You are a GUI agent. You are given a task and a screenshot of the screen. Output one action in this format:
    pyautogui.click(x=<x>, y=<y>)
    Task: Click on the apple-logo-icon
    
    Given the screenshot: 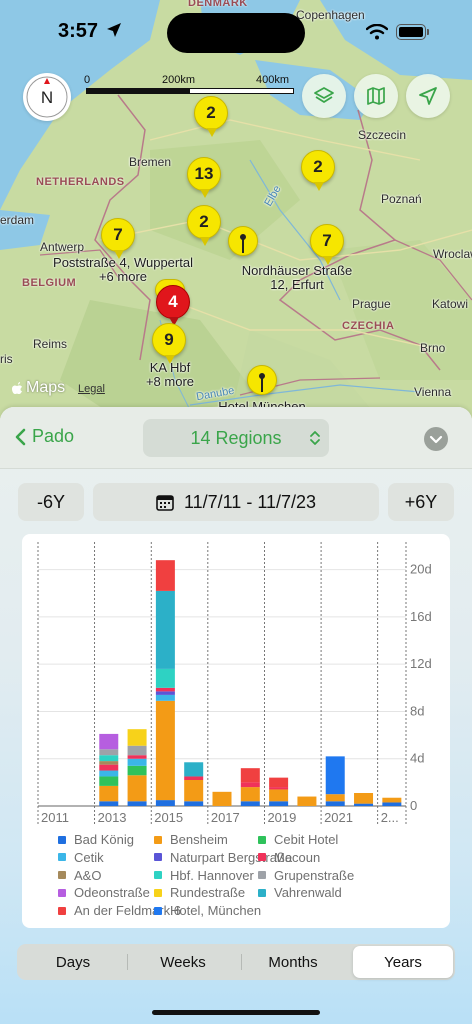 What is the action you would take?
    pyautogui.click(x=17, y=388)
    